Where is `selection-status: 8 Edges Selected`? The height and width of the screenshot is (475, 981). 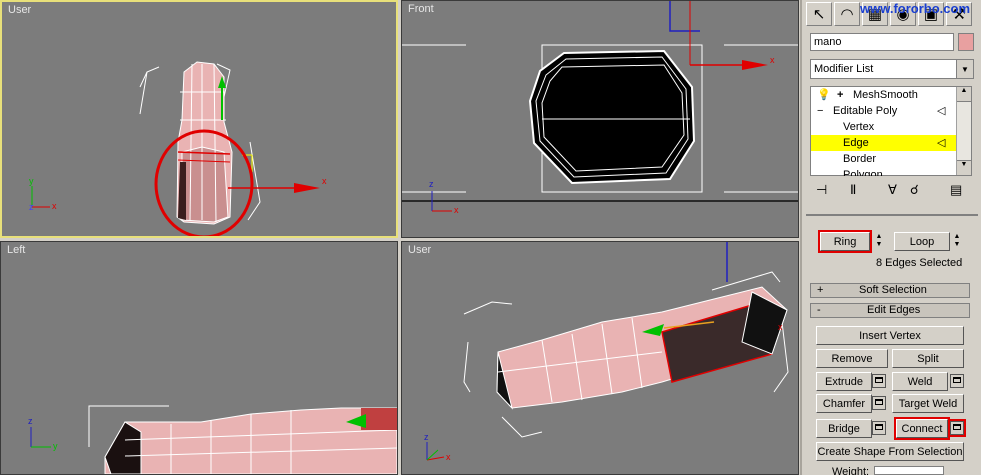 selection-status: 8 Edges Selected is located at coordinates (919, 263).